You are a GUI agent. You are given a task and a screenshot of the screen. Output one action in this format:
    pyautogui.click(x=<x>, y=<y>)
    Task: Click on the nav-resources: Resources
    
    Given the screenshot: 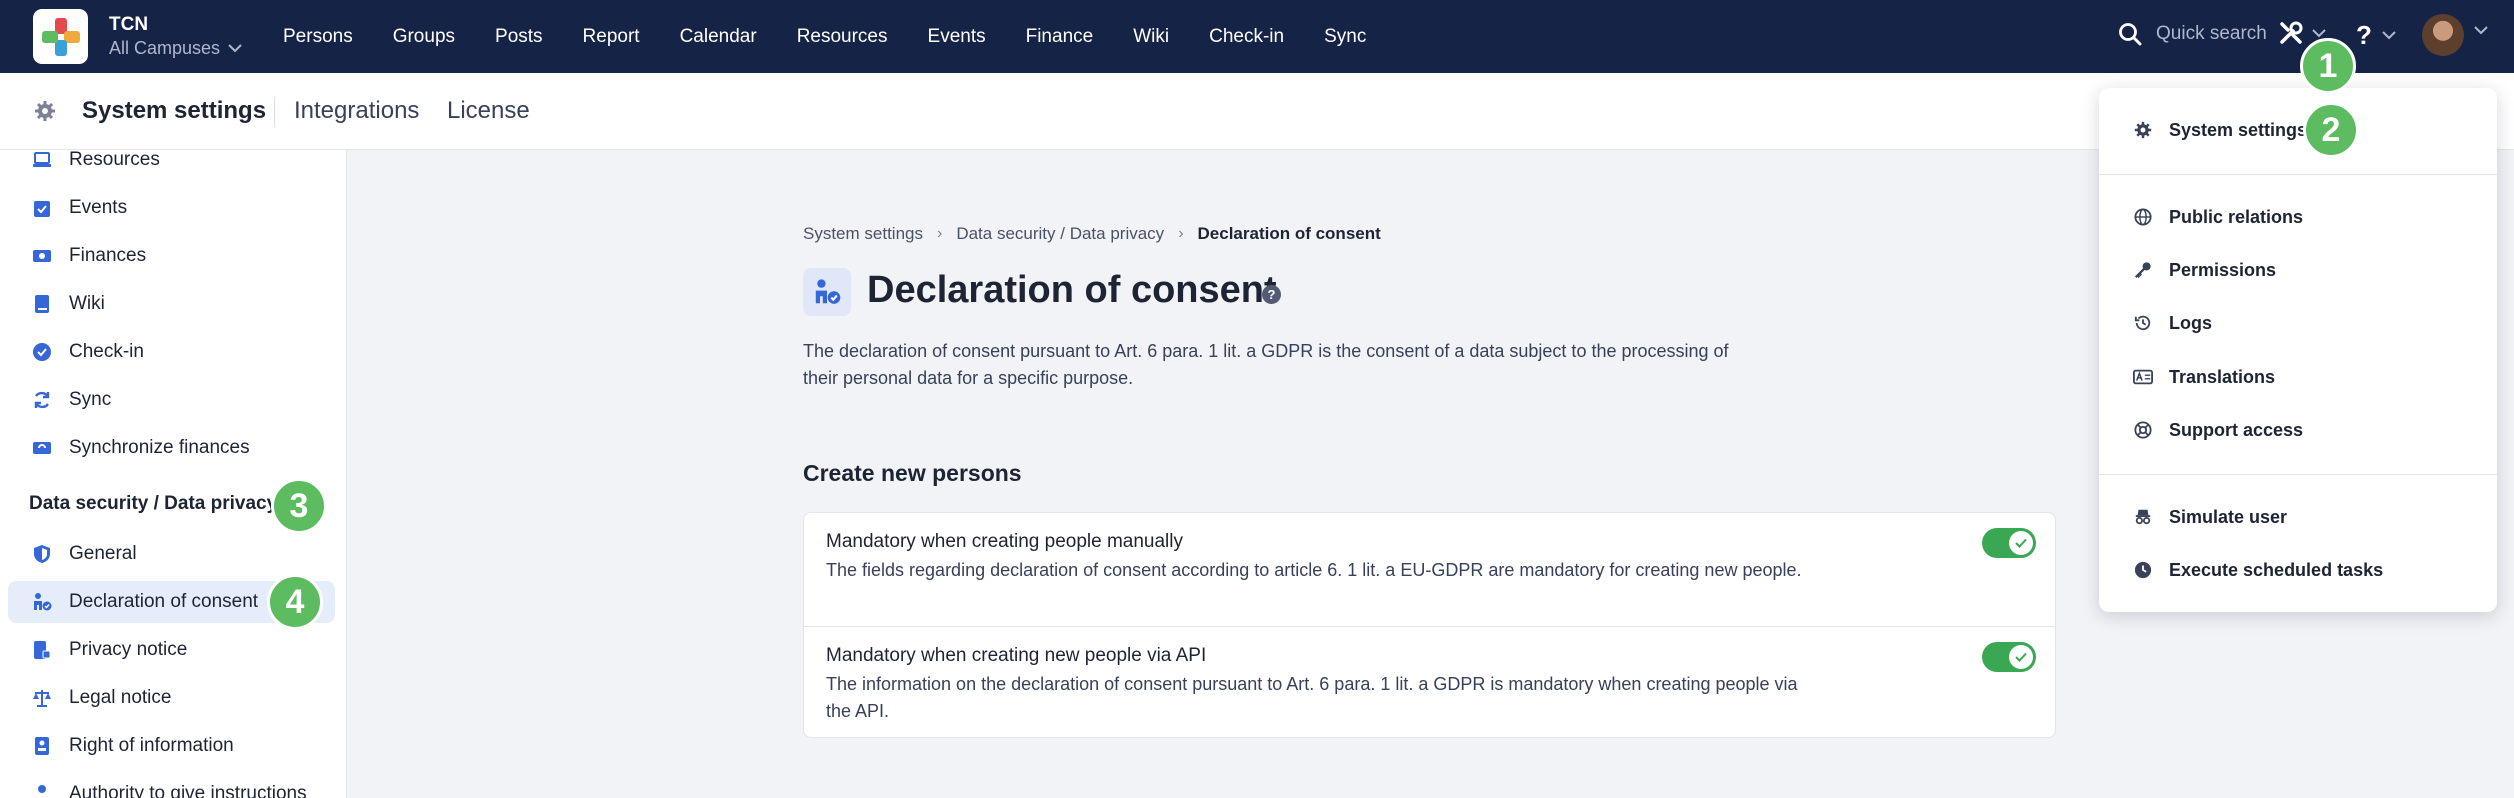 What is the action you would take?
    pyautogui.click(x=842, y=36)
    